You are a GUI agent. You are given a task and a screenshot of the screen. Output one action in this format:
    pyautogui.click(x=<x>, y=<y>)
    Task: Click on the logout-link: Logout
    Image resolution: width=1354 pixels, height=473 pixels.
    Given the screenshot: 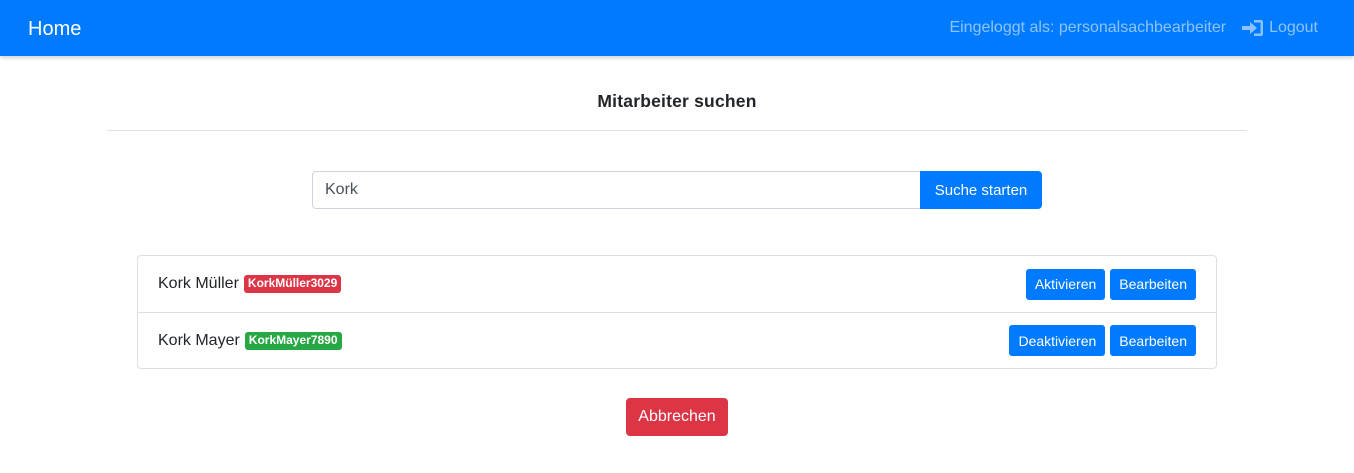 What is the action you would take?
    pyautogui.click(x=1280, y=28)
    